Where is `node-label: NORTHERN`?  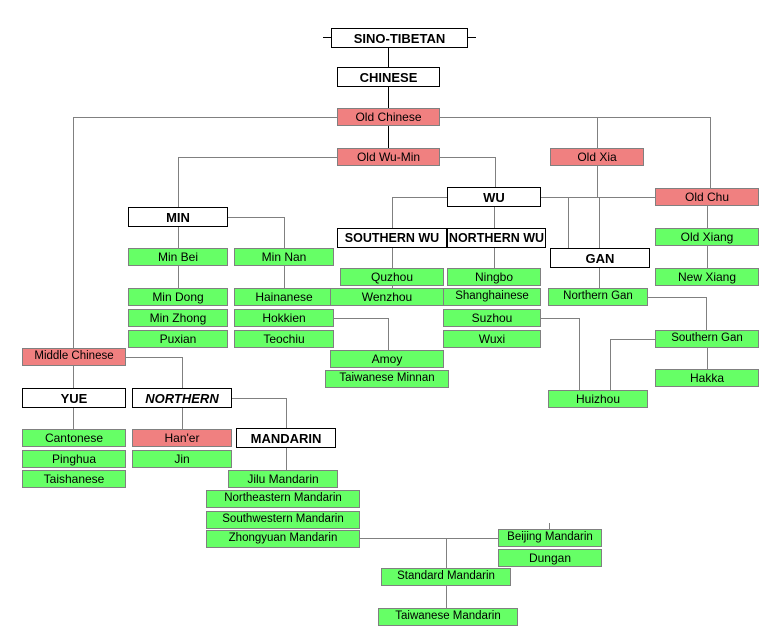 node-label: NORTHERN is located at coordinates (182, 398).